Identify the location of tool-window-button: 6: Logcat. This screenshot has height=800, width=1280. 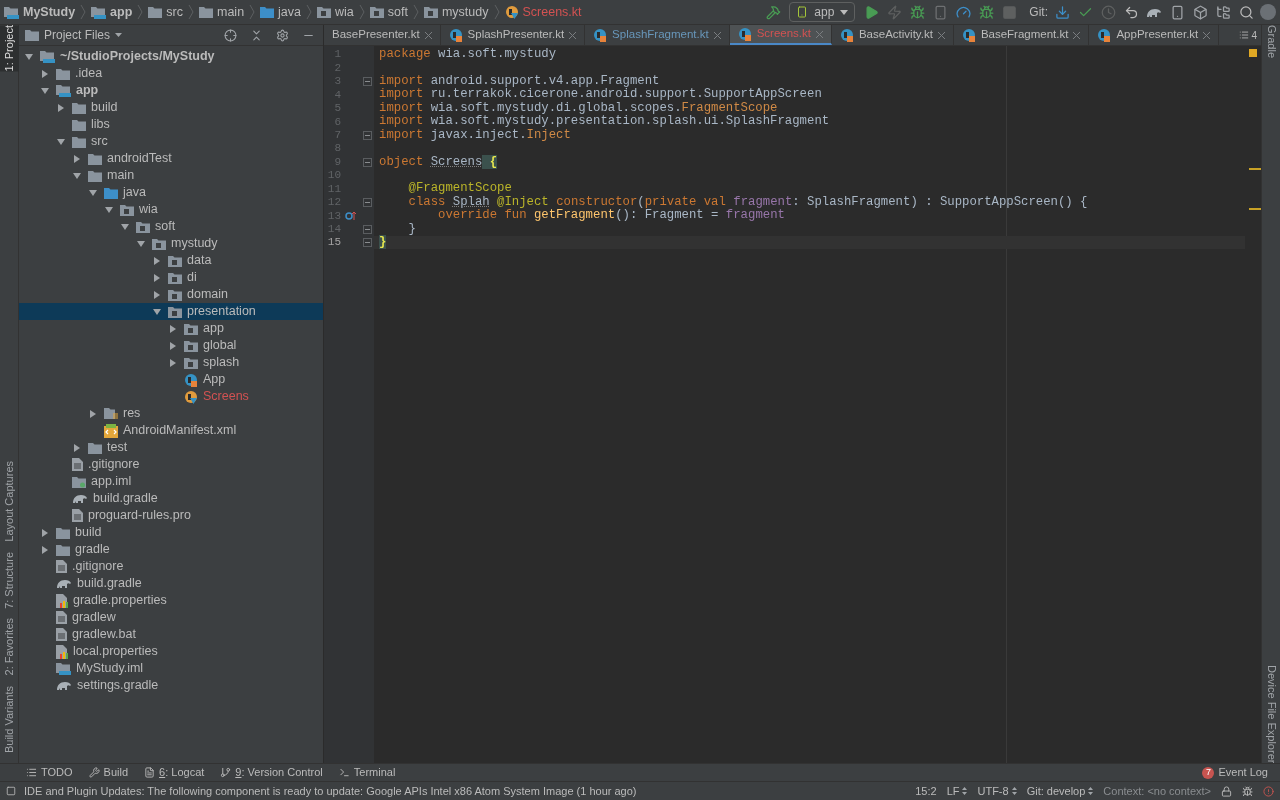
(174, 772).